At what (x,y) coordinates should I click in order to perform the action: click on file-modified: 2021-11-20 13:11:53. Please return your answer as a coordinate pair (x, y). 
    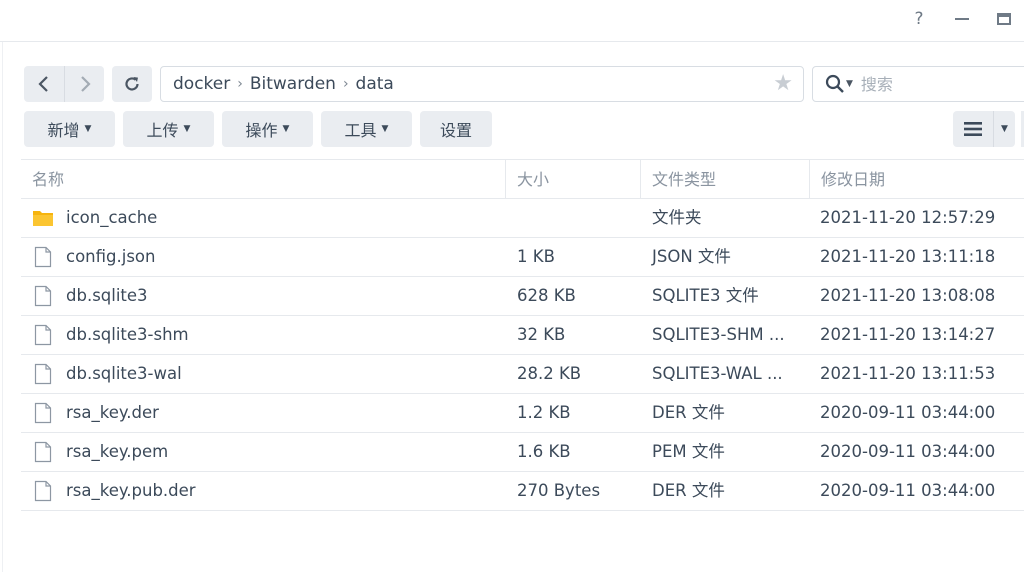
    Looking at the image, I should click on (908, 373).